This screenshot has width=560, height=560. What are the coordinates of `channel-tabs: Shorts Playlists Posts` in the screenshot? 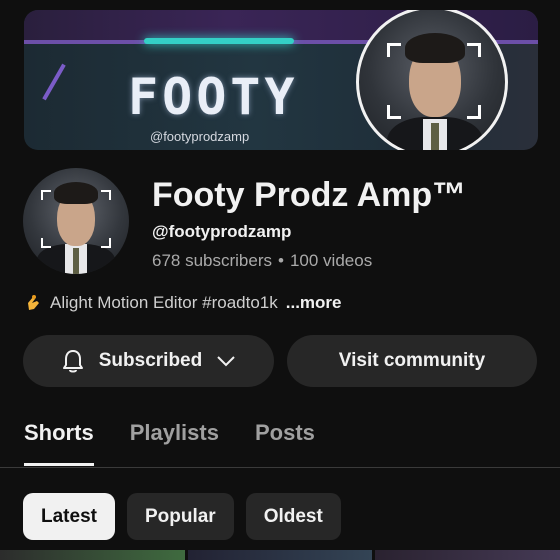 It's located at (169, 433).